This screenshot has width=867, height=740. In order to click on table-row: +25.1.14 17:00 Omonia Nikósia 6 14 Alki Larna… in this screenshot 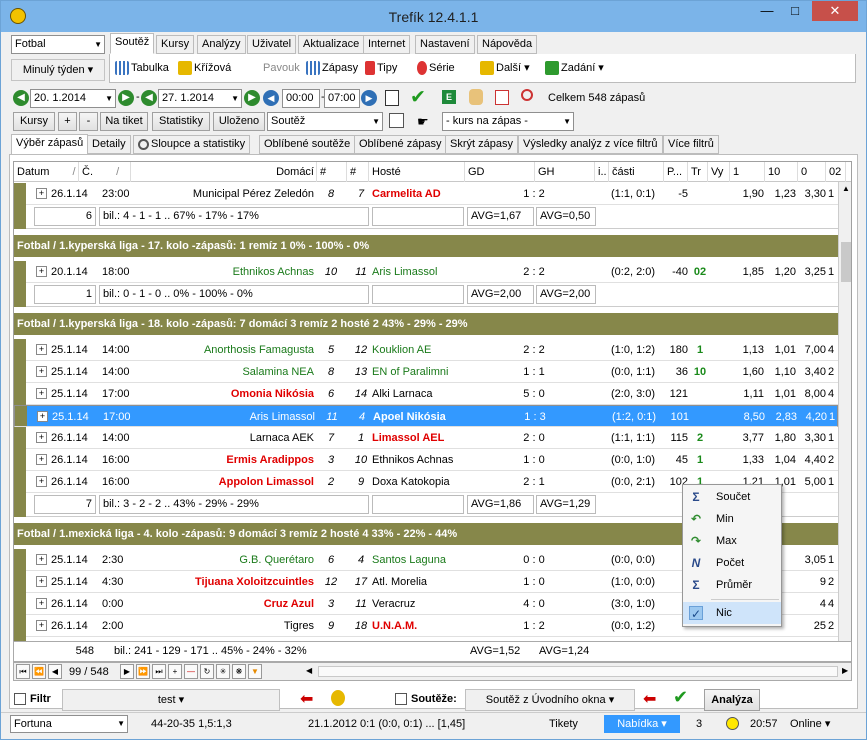, I will do `click(426, 394)`.